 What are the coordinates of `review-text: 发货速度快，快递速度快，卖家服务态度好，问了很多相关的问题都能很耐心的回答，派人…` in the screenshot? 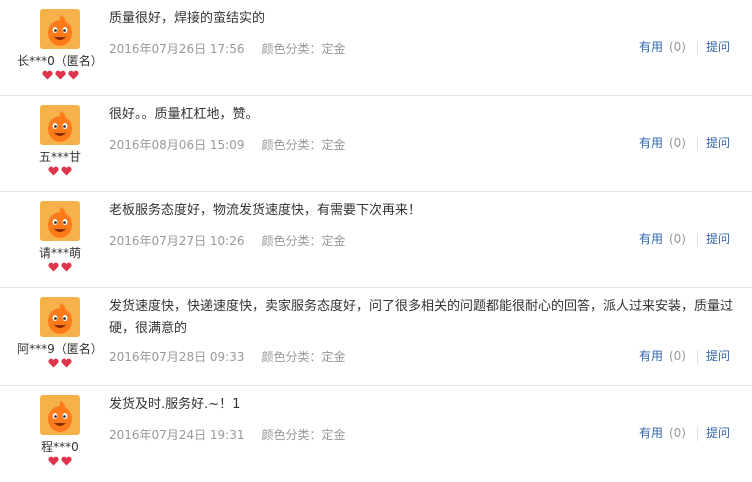 It's located at (421, 317).